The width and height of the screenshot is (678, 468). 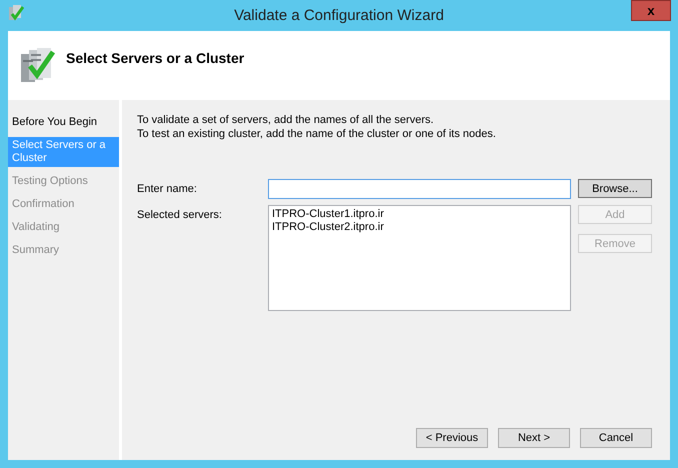 I want to click on wizard-button: < Previous, so click(x=452, y=438).